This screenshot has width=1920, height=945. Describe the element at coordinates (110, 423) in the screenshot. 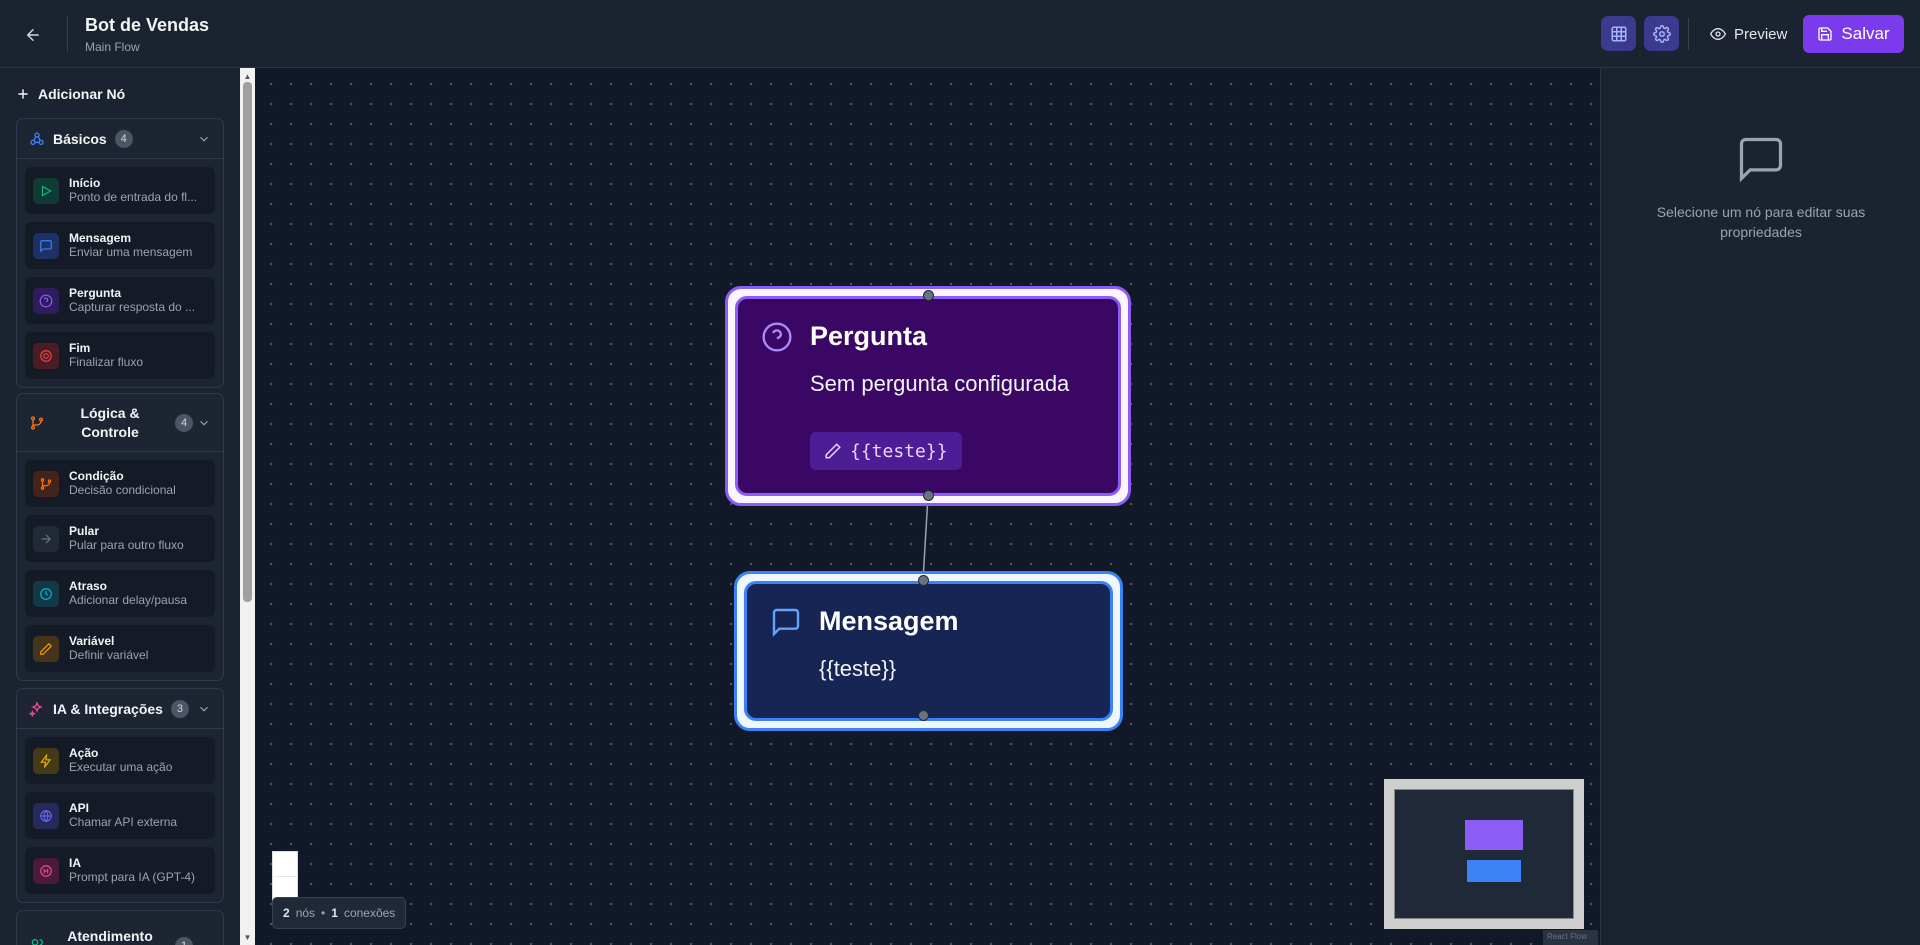

I see `category-title: Lógica & Controle` at that location.